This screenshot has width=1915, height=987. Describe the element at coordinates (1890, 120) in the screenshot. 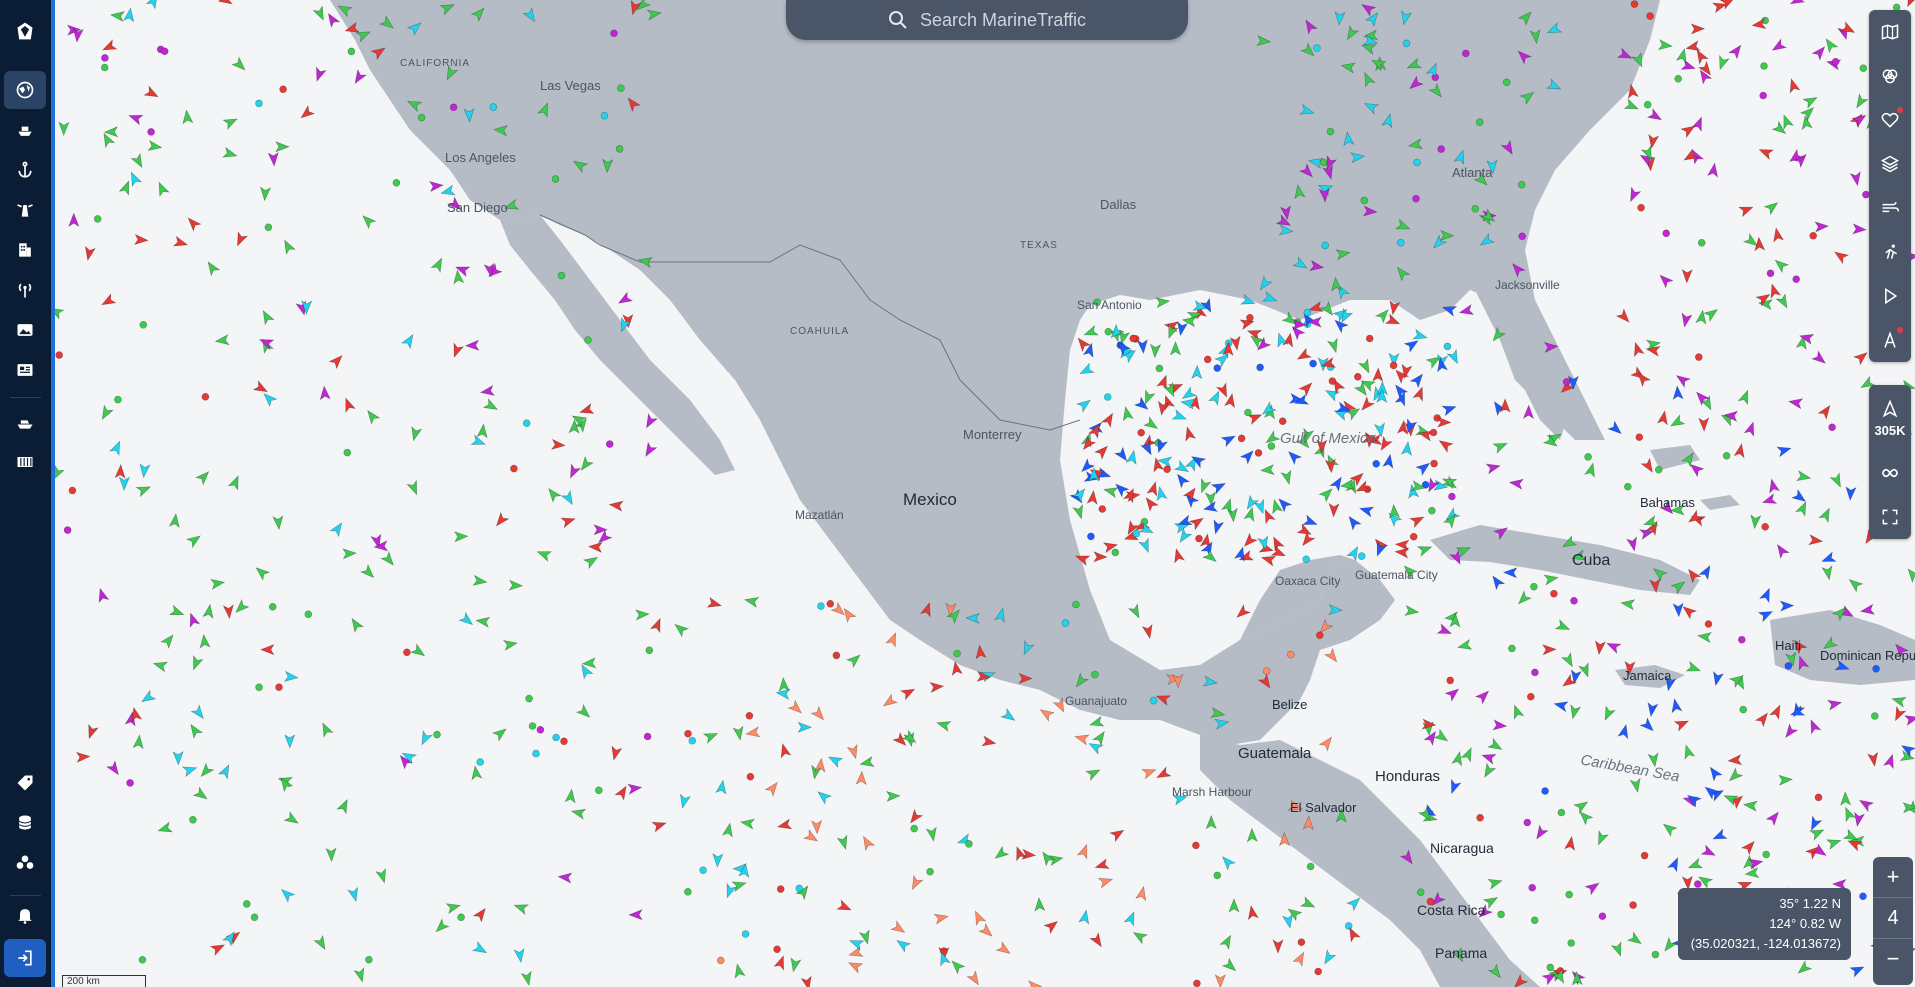

I see `my-fleets-button` at that location.